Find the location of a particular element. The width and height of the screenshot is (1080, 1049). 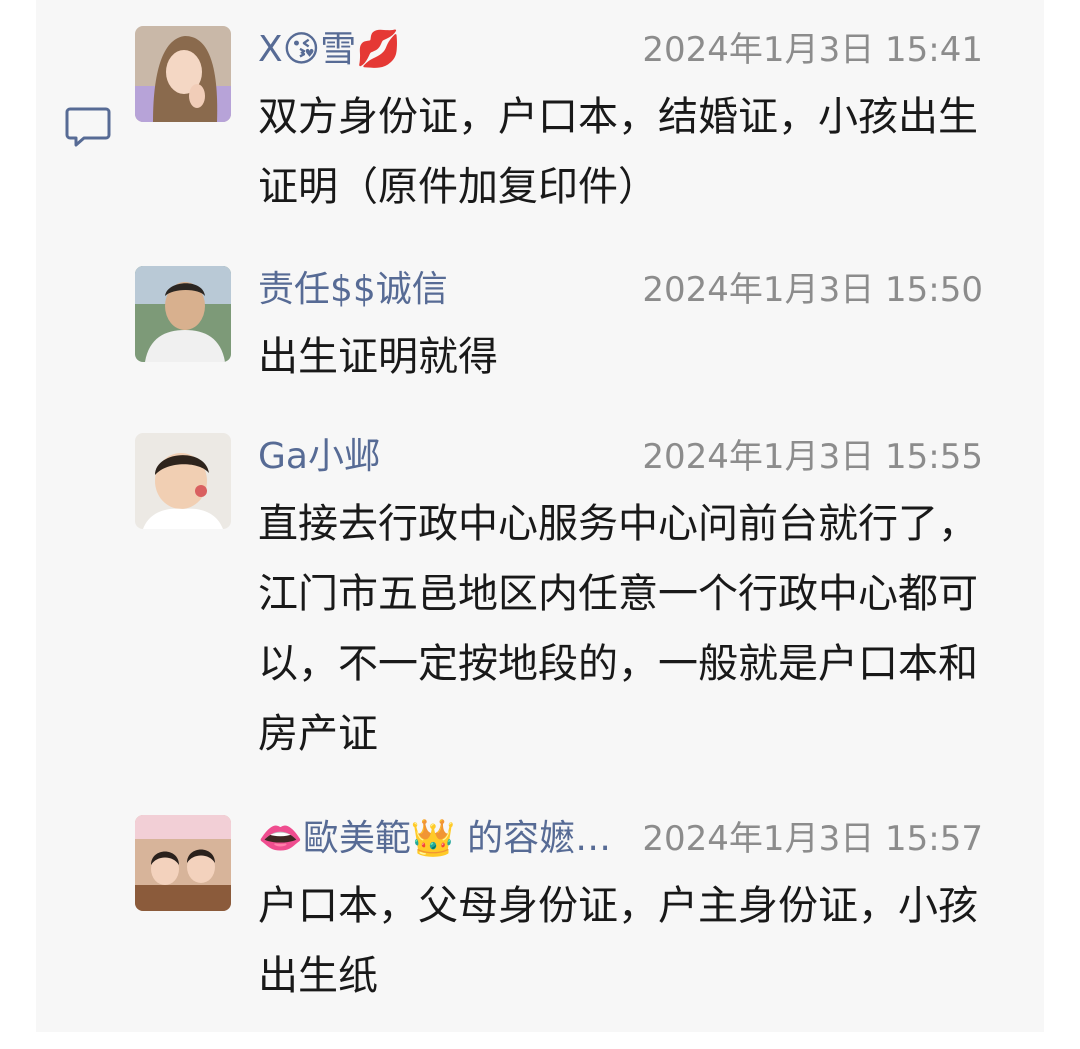

timestamp: 2024年1月3日 15:41 is located at coordinates (812, 50).